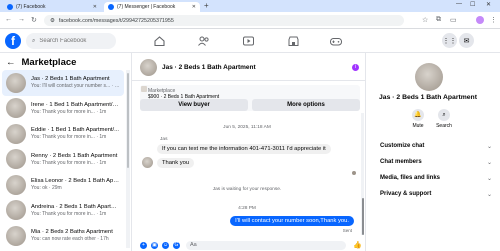  I want to click on reload-icon: ↻, so click(34, 20).